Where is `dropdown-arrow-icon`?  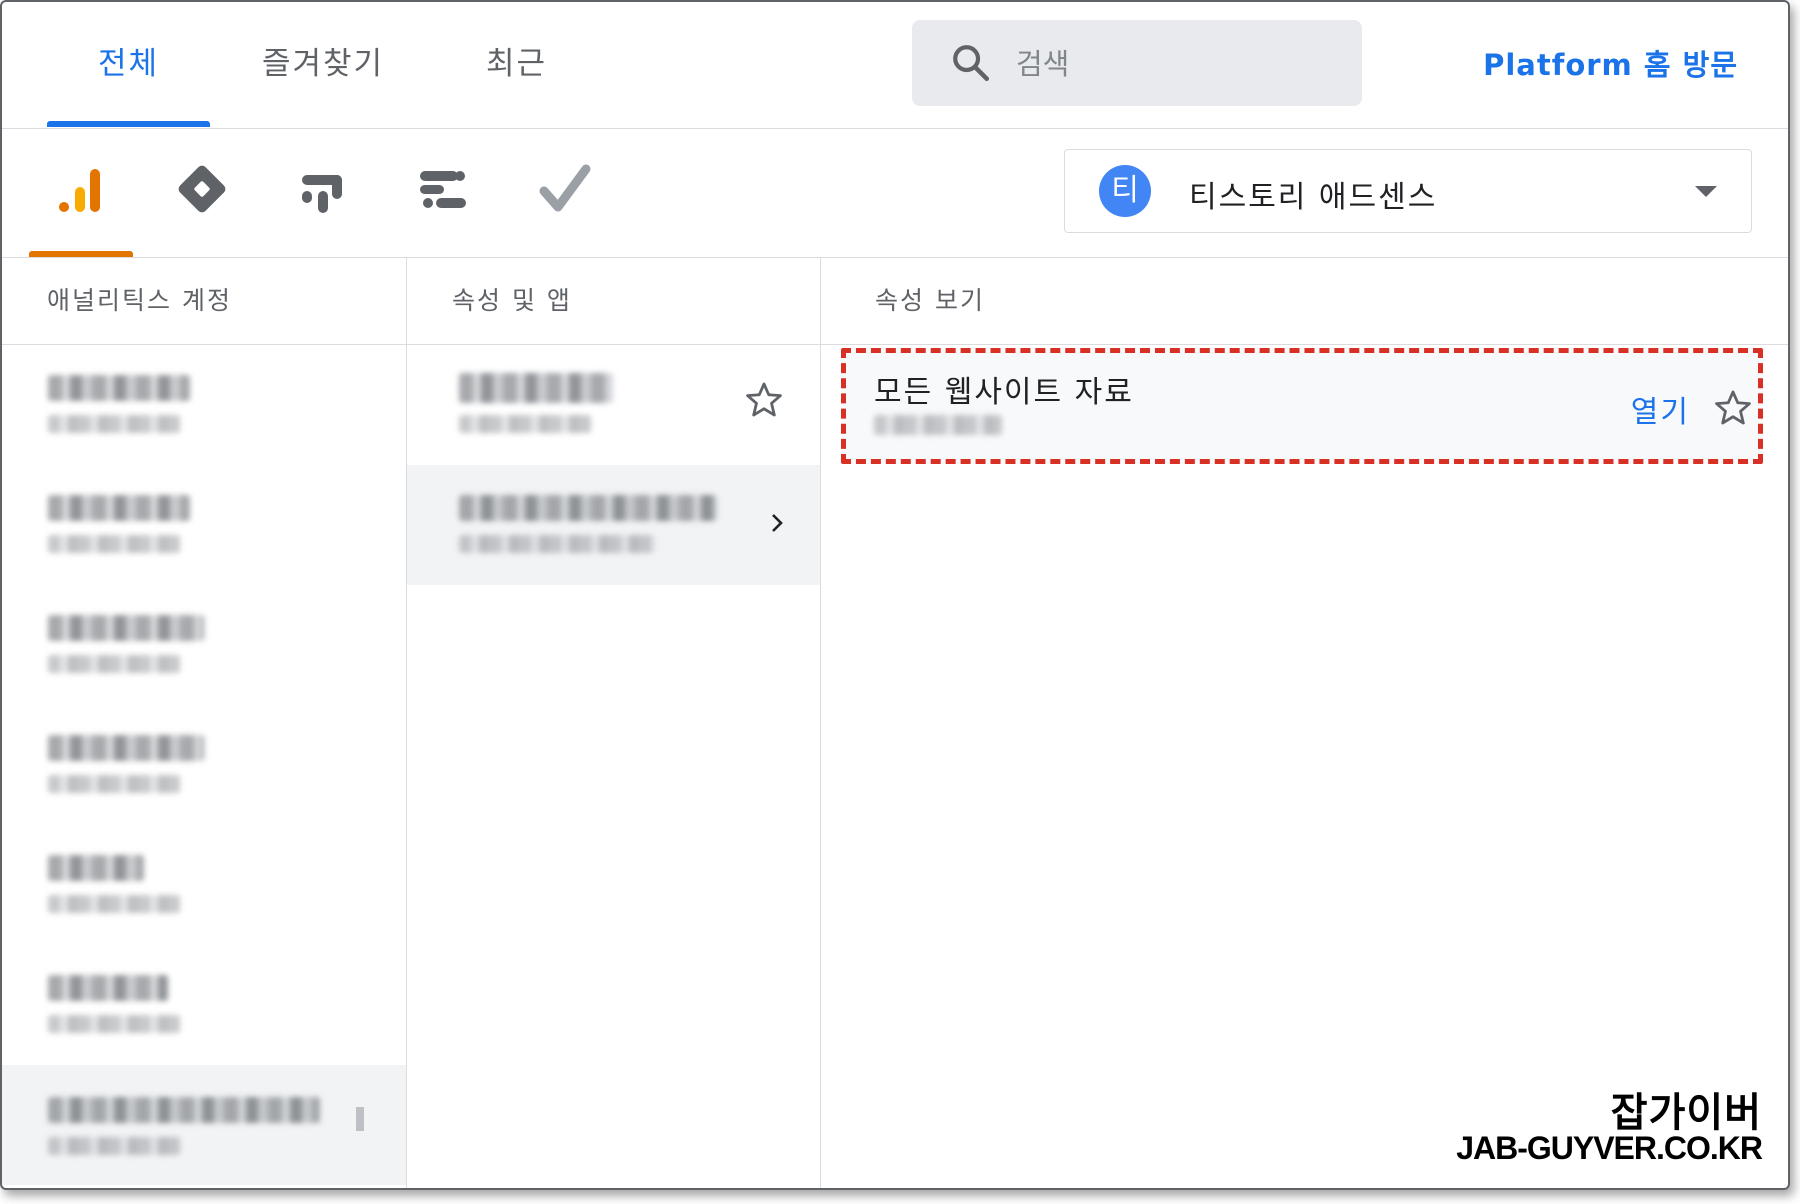
dropdown-arrow-icon is located at coordinates (1706, 191).